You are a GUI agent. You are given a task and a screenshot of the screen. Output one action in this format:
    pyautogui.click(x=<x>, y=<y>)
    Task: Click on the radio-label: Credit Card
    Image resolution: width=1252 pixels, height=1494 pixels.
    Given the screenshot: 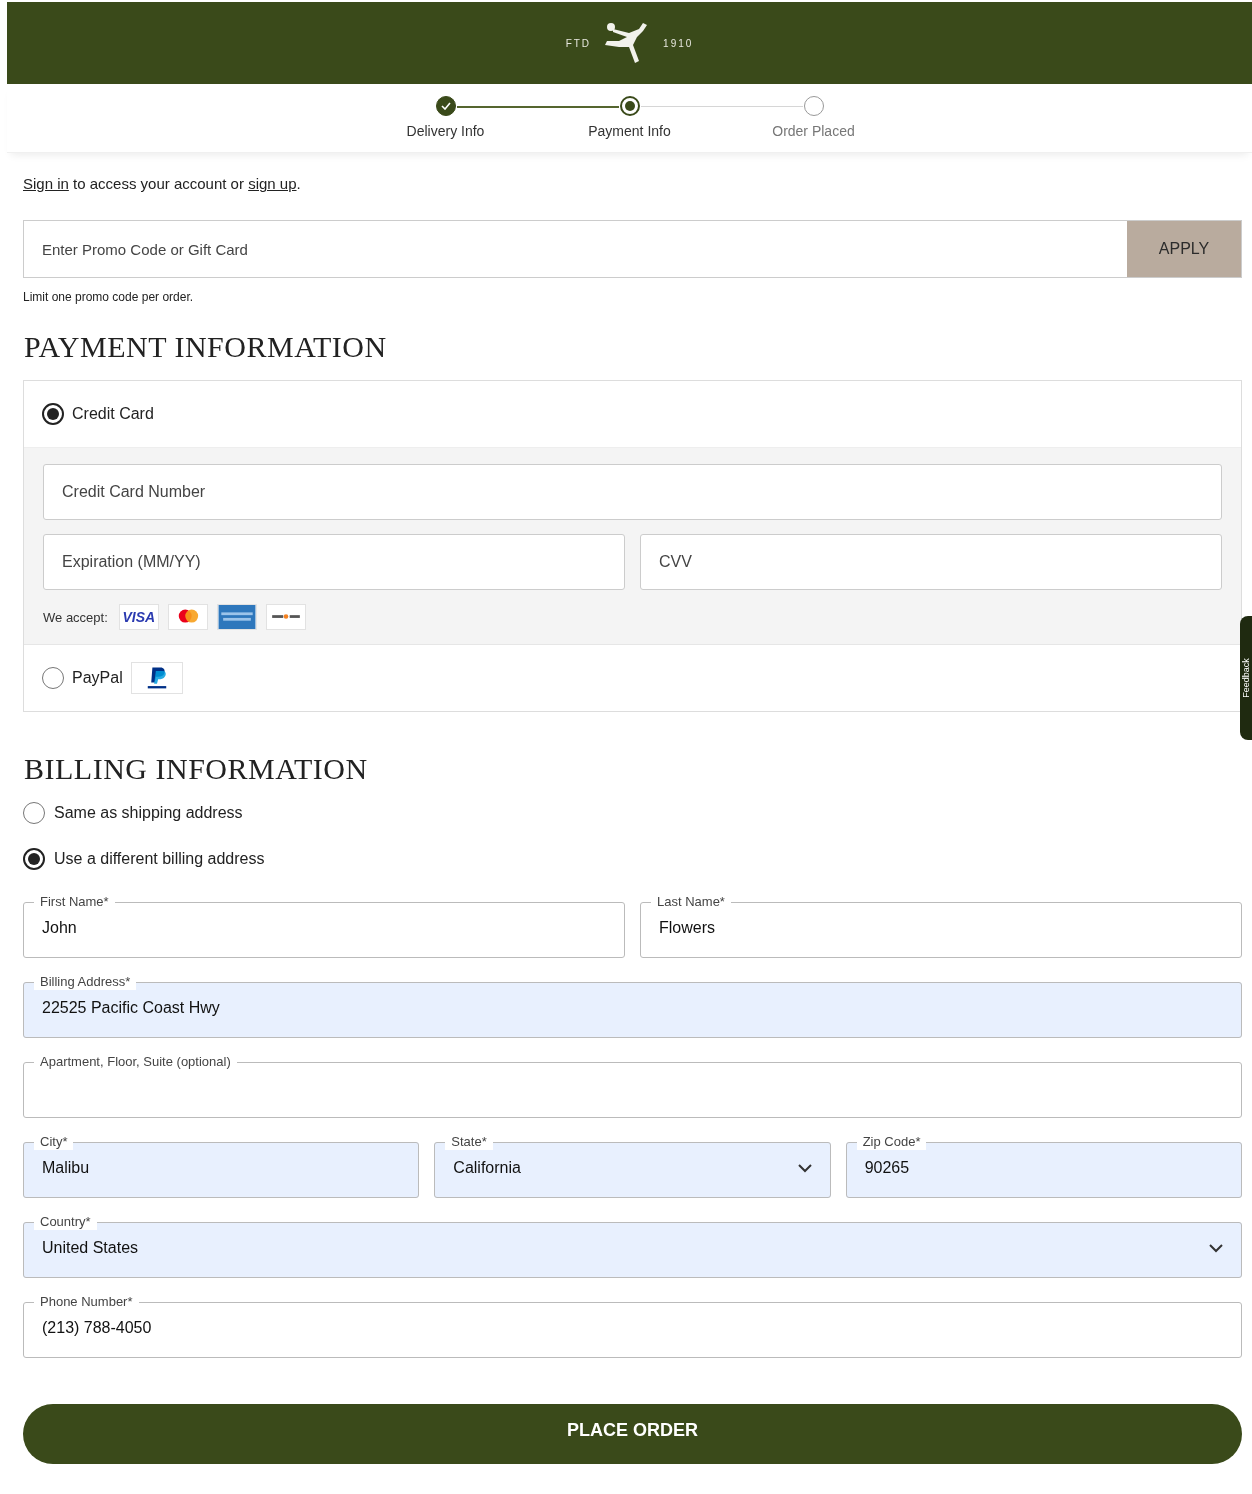 What is the action you would take?
    pyautogui.click(x=113, y=414)
    